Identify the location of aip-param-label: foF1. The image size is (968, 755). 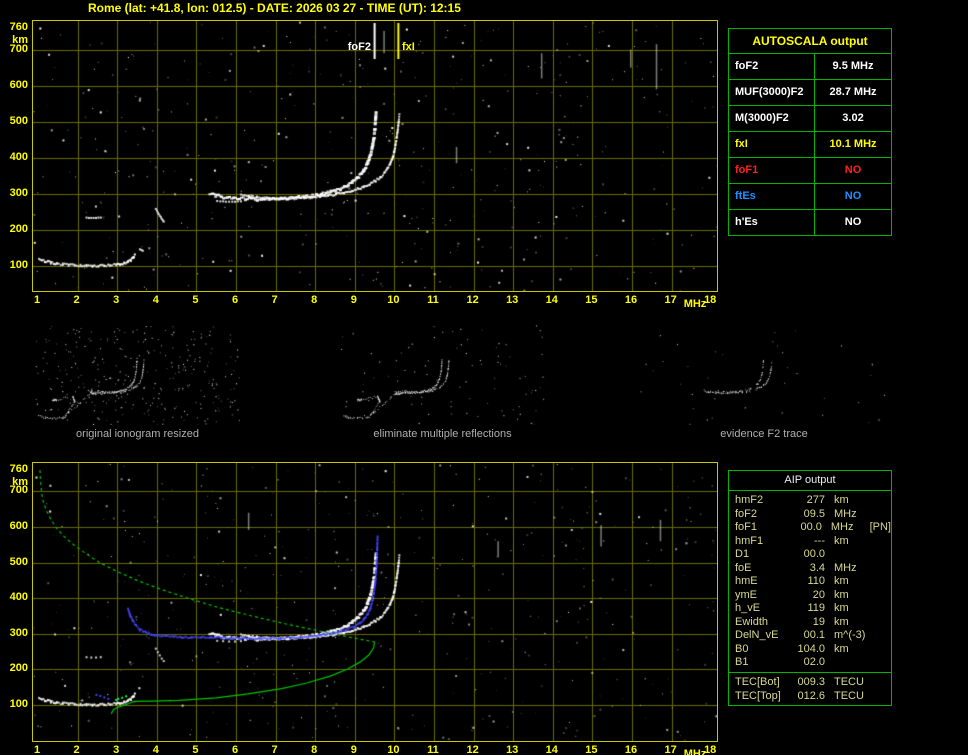
(746, 527).